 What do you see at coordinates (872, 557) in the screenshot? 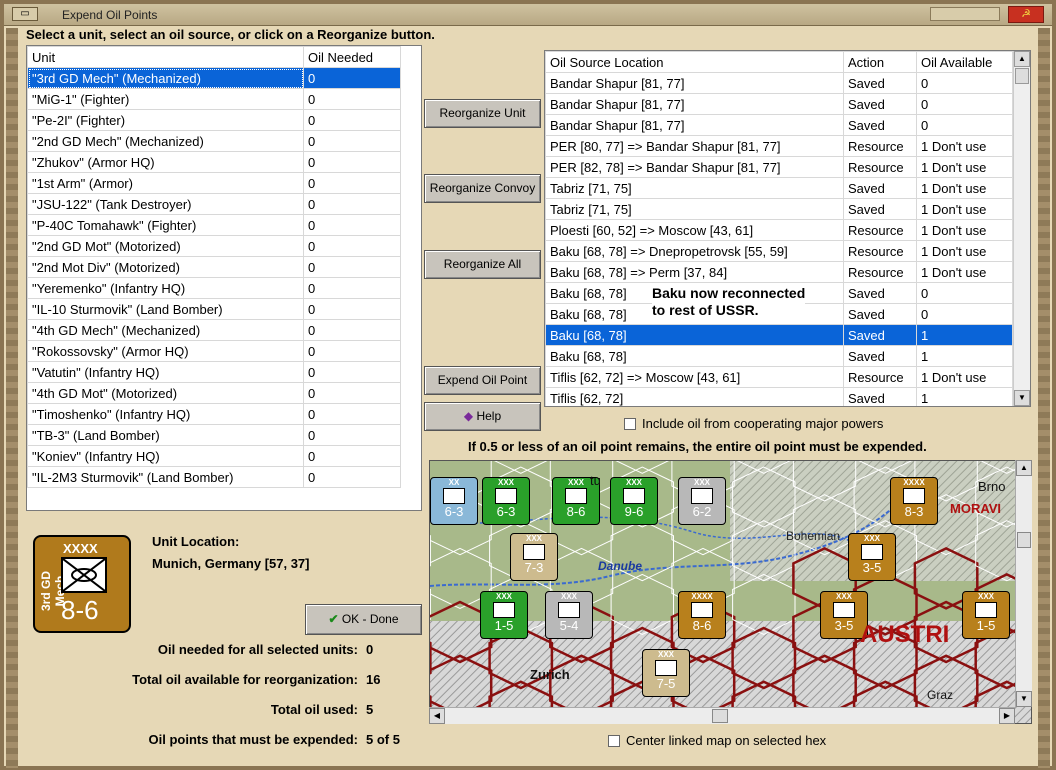
I see `map-unit-counter: XXX 3-5` at bounding box center [872, 557].